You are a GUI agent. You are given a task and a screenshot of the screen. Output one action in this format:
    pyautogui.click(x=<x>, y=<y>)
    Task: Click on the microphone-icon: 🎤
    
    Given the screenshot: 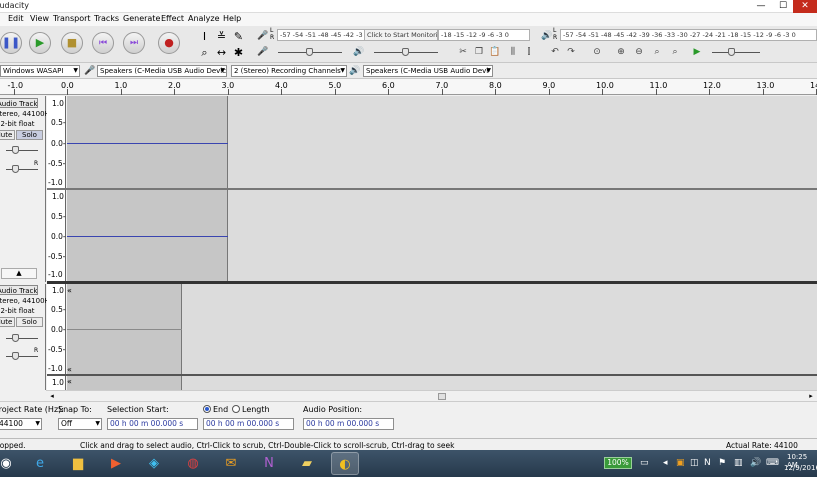 What is the action you would take?
    pyautogui.click(x=263, y=36)
    